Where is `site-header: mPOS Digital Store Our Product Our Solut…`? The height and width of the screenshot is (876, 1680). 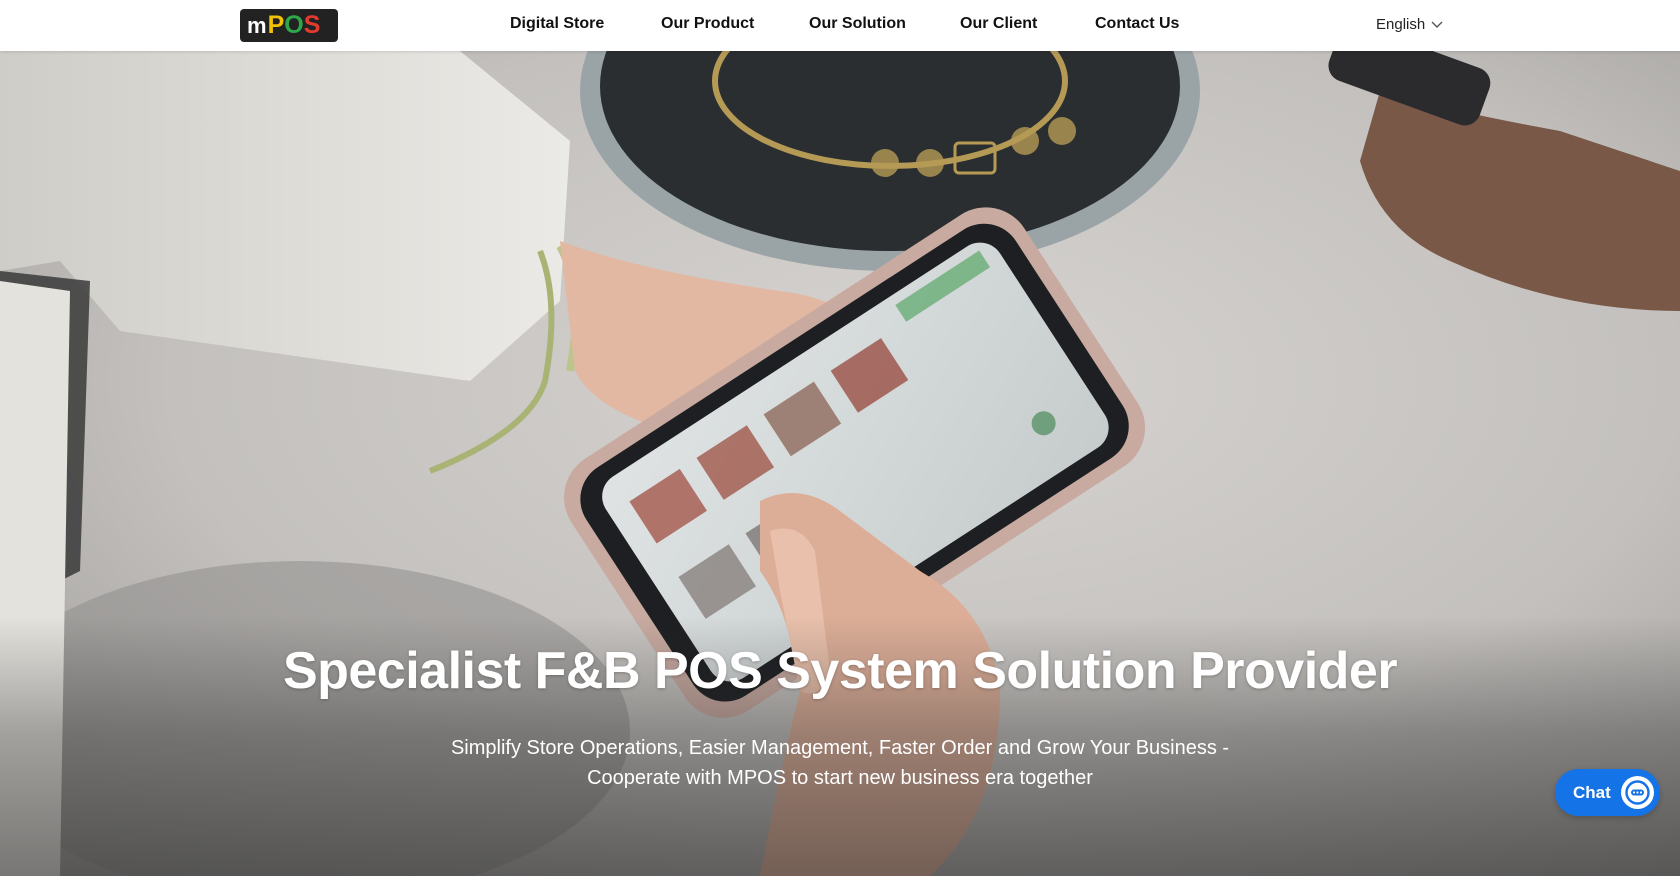 site-header: mPOS Digital Store Our Product Our Solut… is located at coordinates (840, 25).